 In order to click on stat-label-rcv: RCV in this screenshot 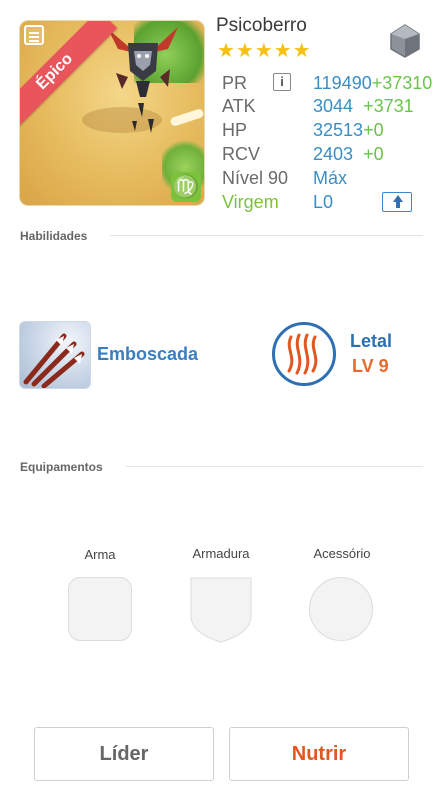, I will do `click(241, 154)`.